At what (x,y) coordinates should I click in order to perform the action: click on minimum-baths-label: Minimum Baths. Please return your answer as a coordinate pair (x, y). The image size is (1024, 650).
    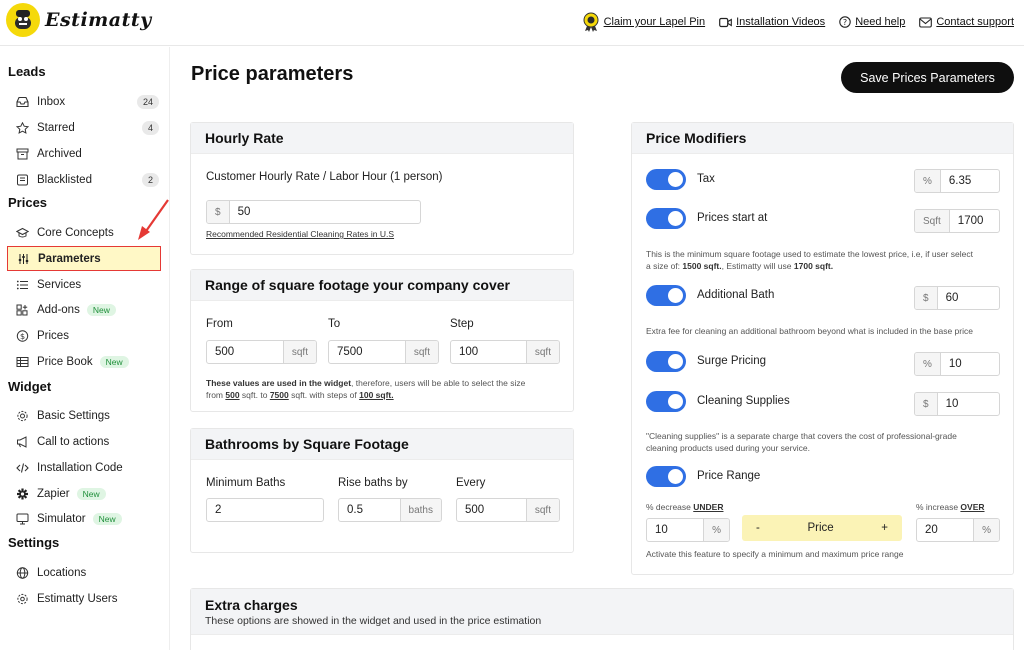
    Looking at the image, I should click on (246, 483).